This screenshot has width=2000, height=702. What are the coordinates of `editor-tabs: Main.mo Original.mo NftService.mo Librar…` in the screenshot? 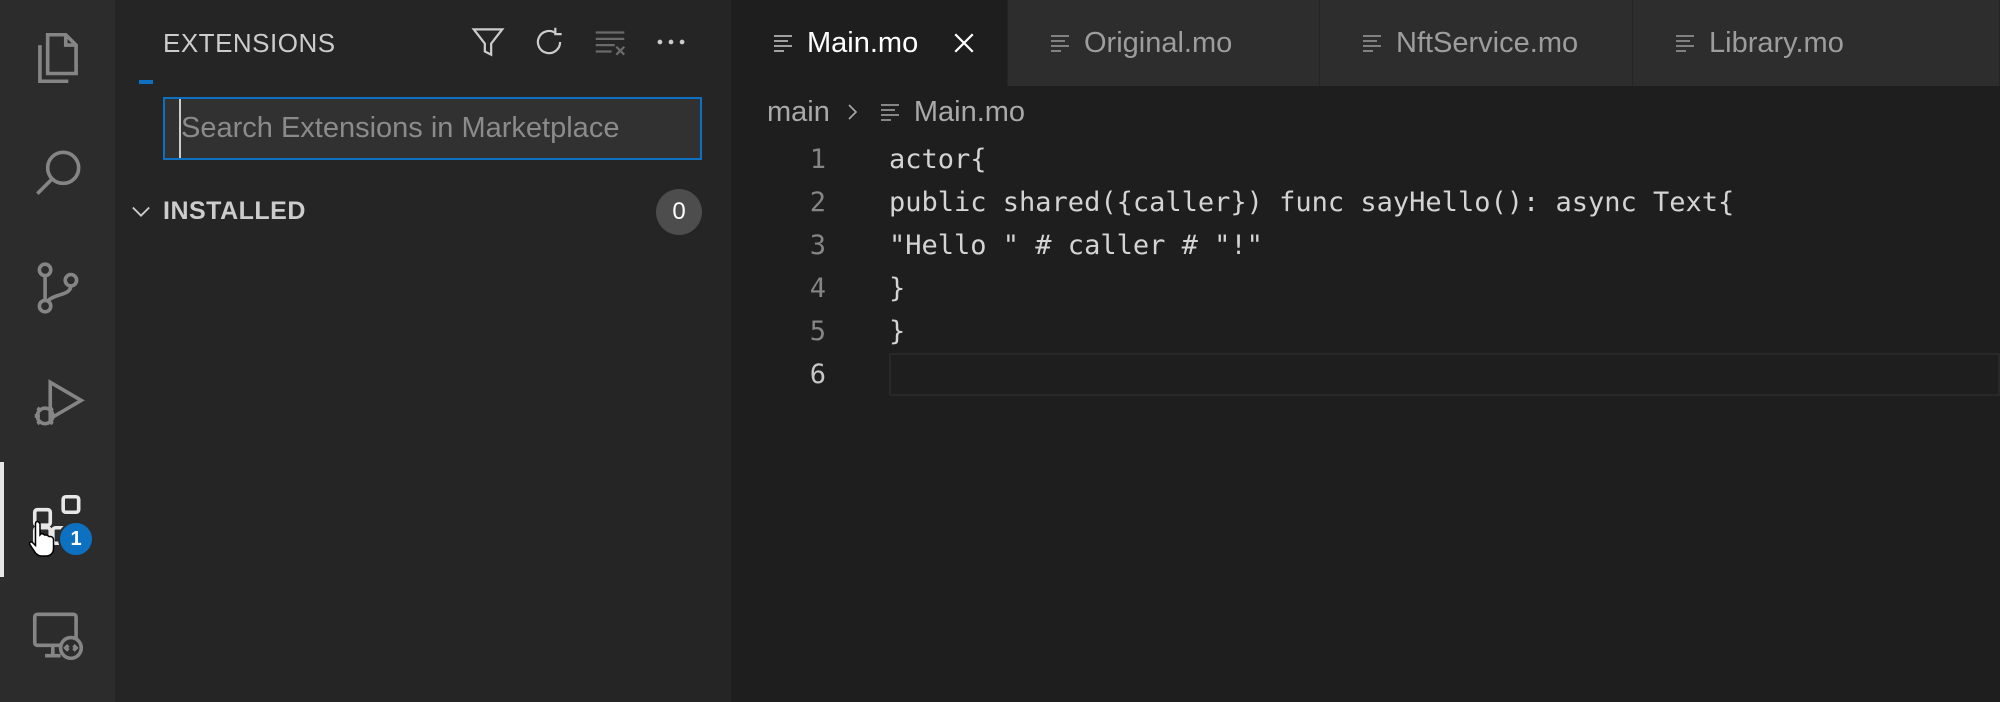 It's located at (1365, 43).